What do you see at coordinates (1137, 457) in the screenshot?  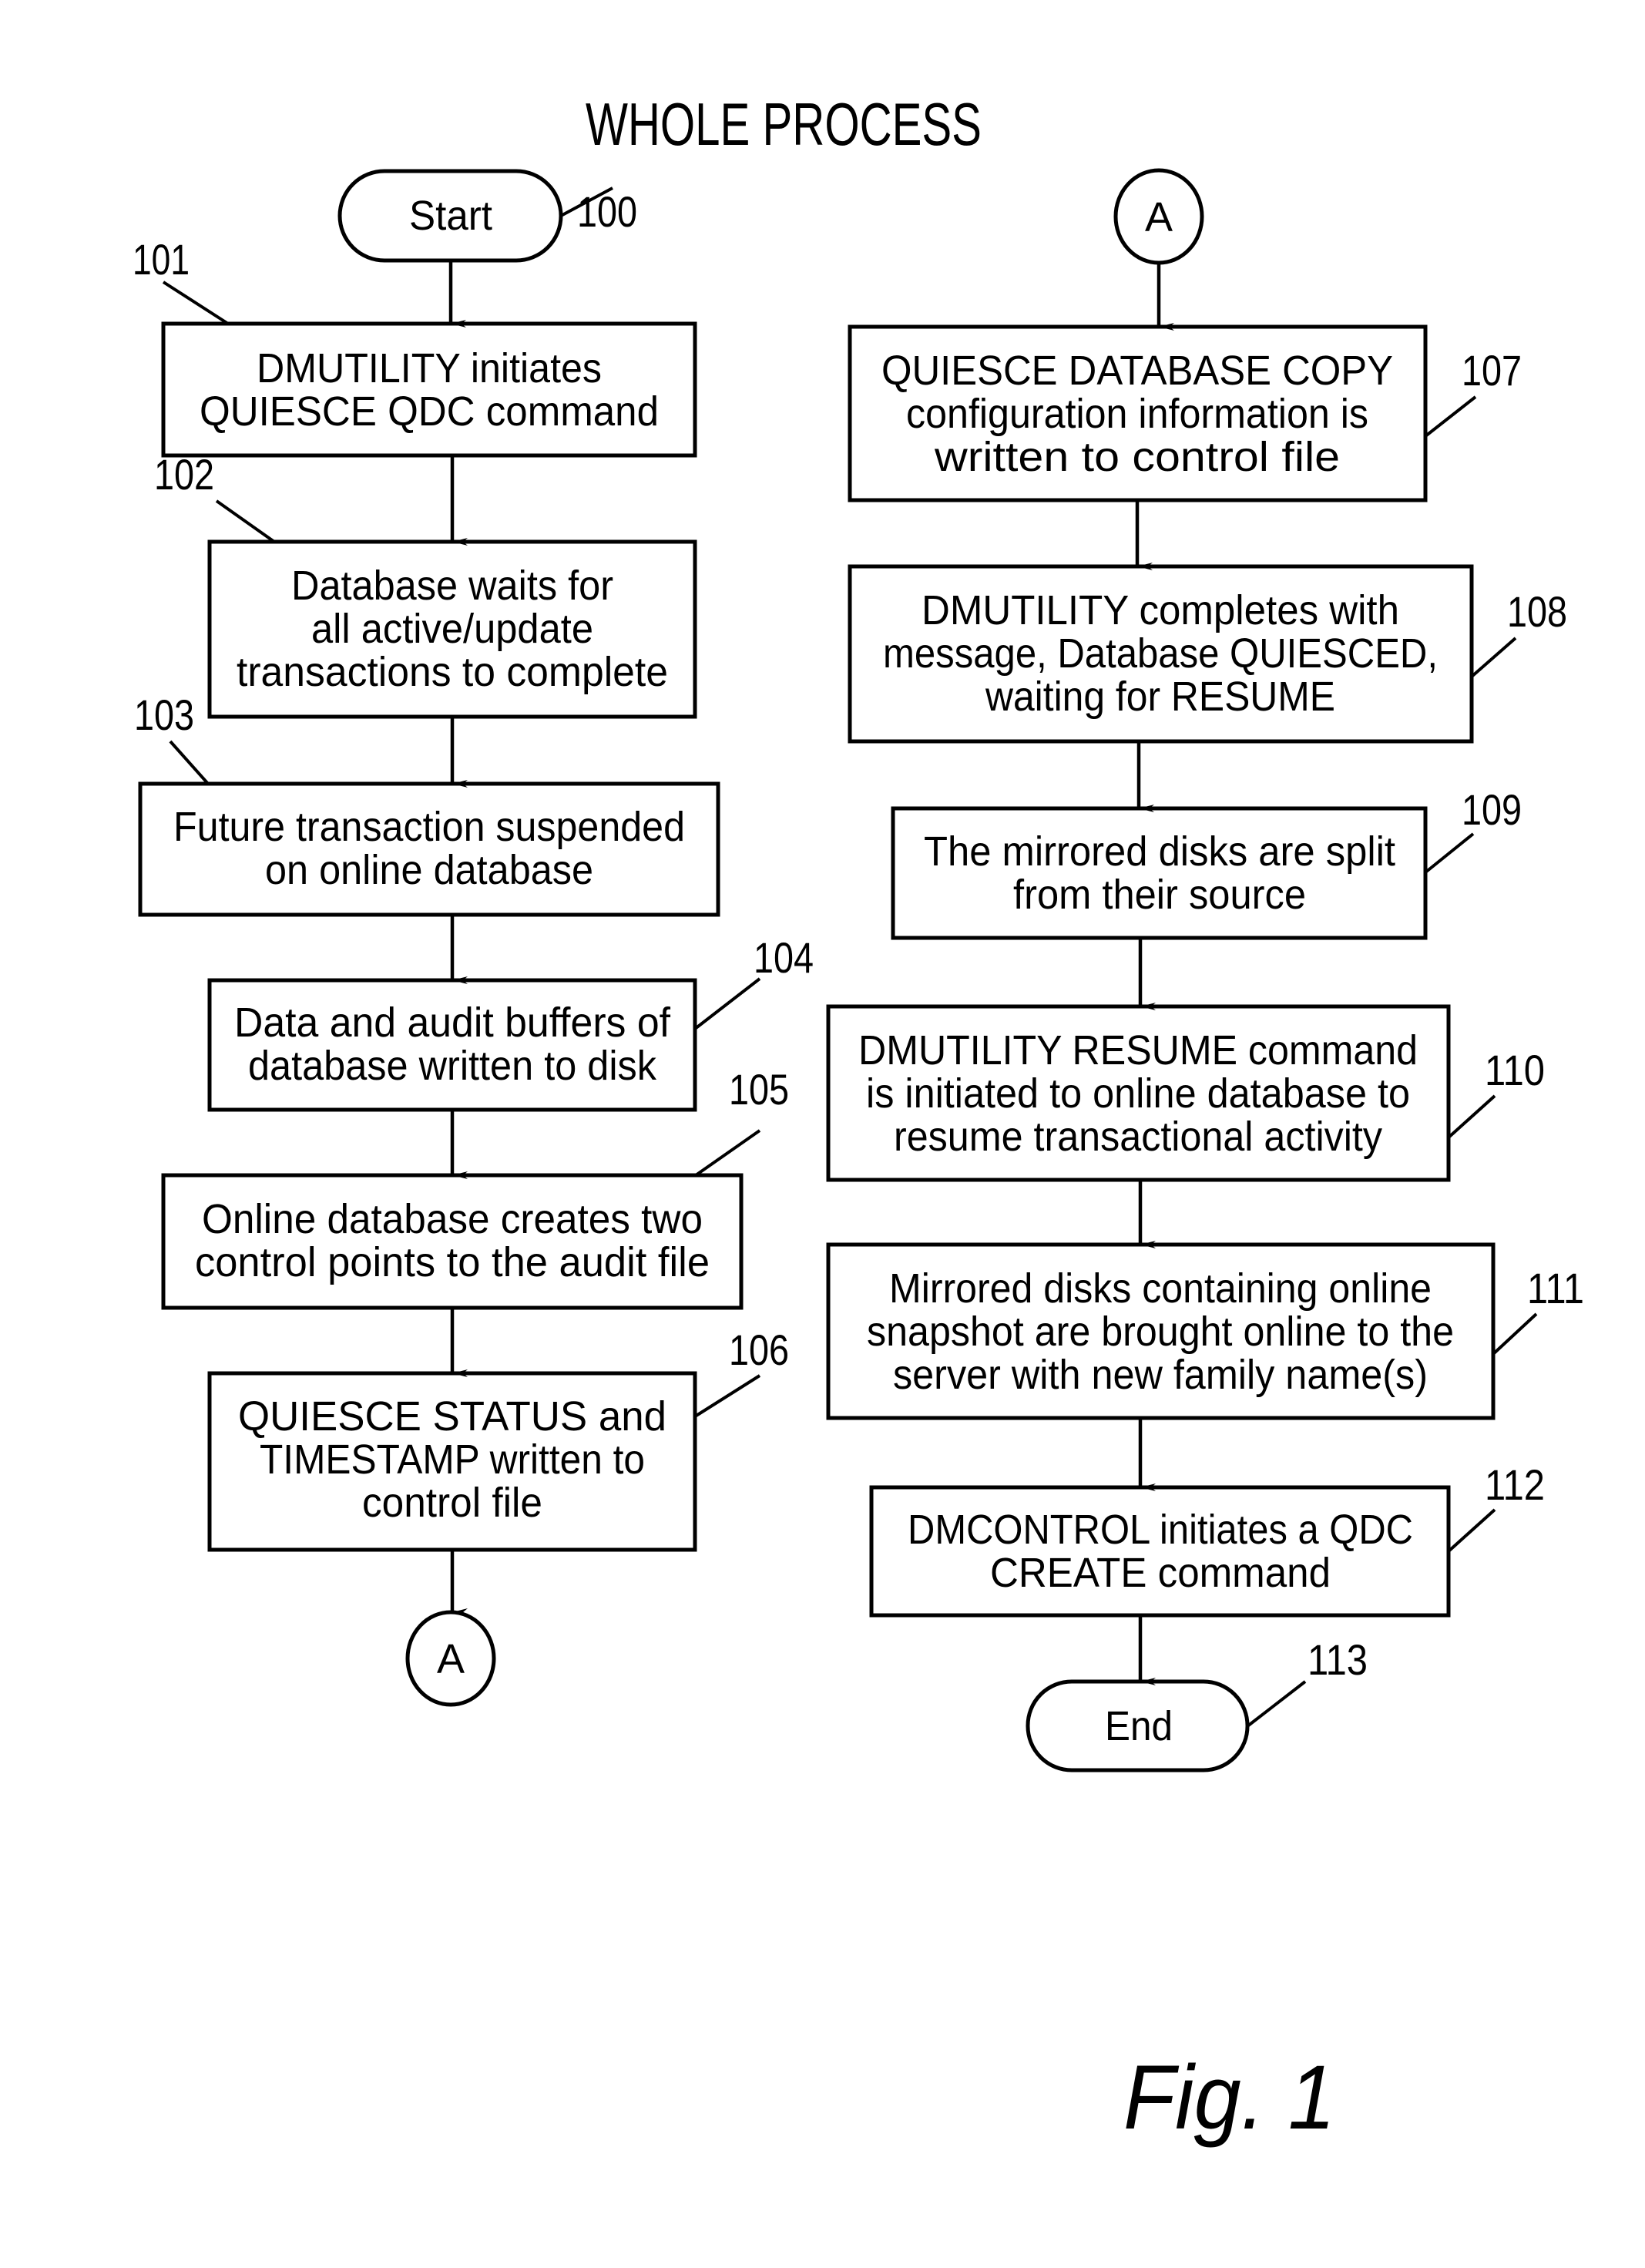 I see `step-107-line-3: written to control file` at bounding box center [1137, 457].